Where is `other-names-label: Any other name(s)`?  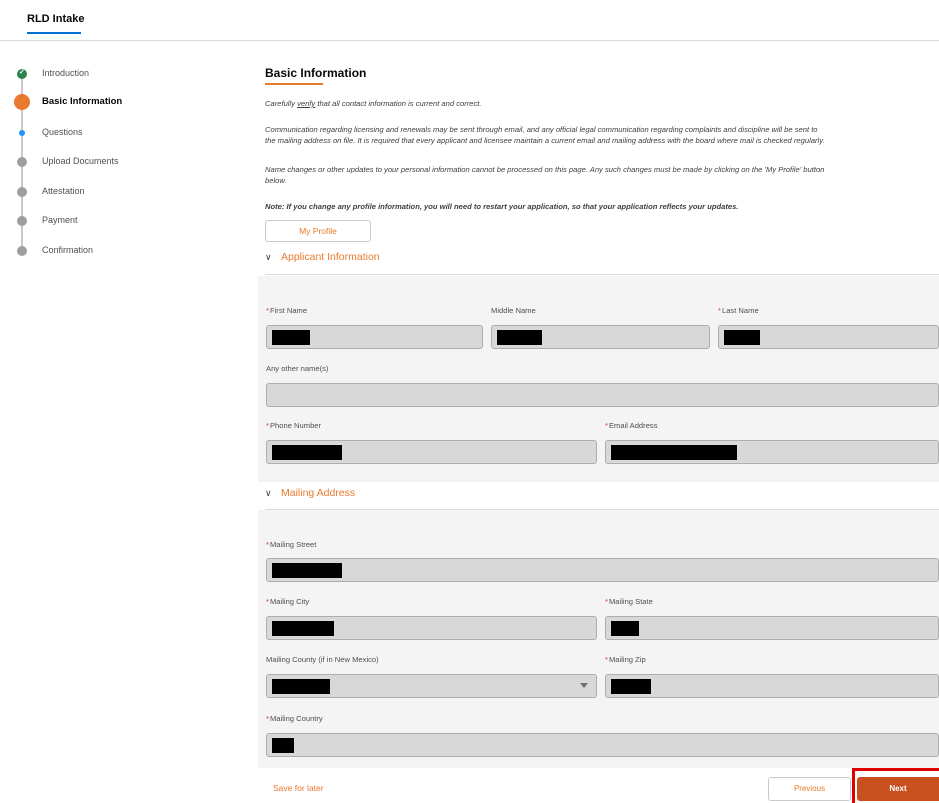 other-names-label: Any other name(s) is located at coordinates (297, 368).